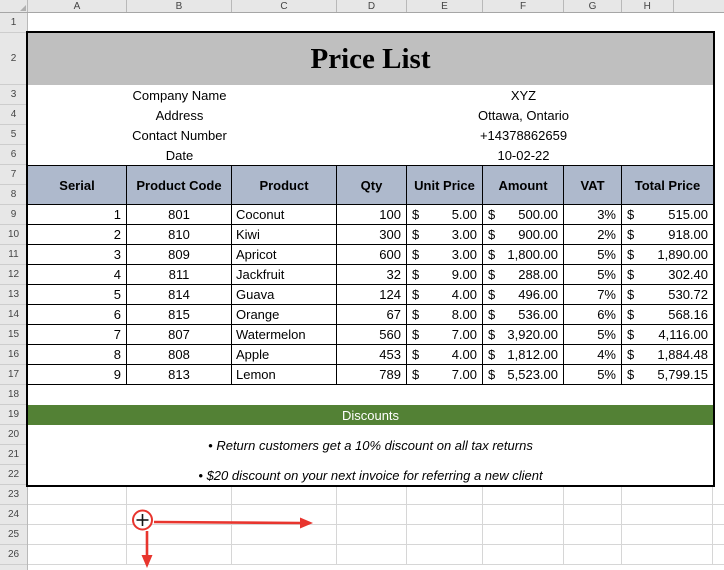 Image resolution: width=724 pixels, height=570 pixels. I want to click on cell-amount: $536.00, so click(523, 314).